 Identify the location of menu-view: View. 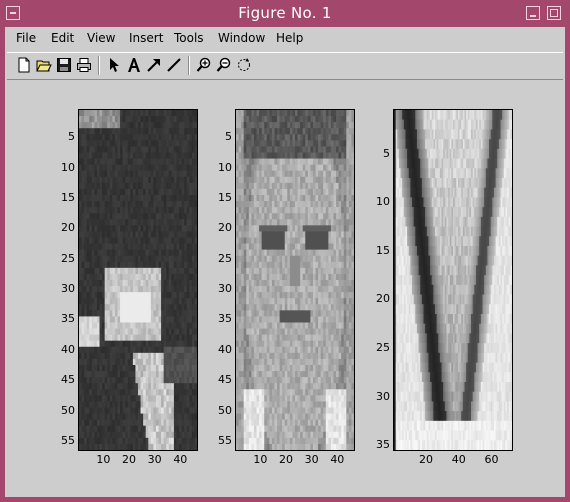
(101, 38).